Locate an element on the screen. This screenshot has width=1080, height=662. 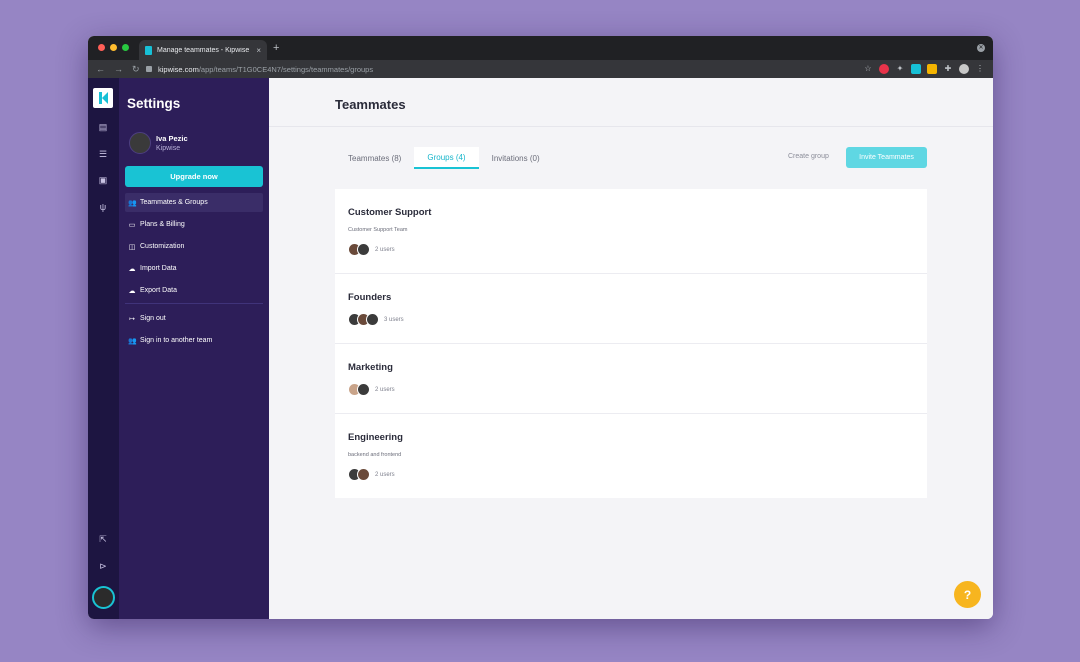
profile-name: Iva Pezic is located at coordinates (172, 138).